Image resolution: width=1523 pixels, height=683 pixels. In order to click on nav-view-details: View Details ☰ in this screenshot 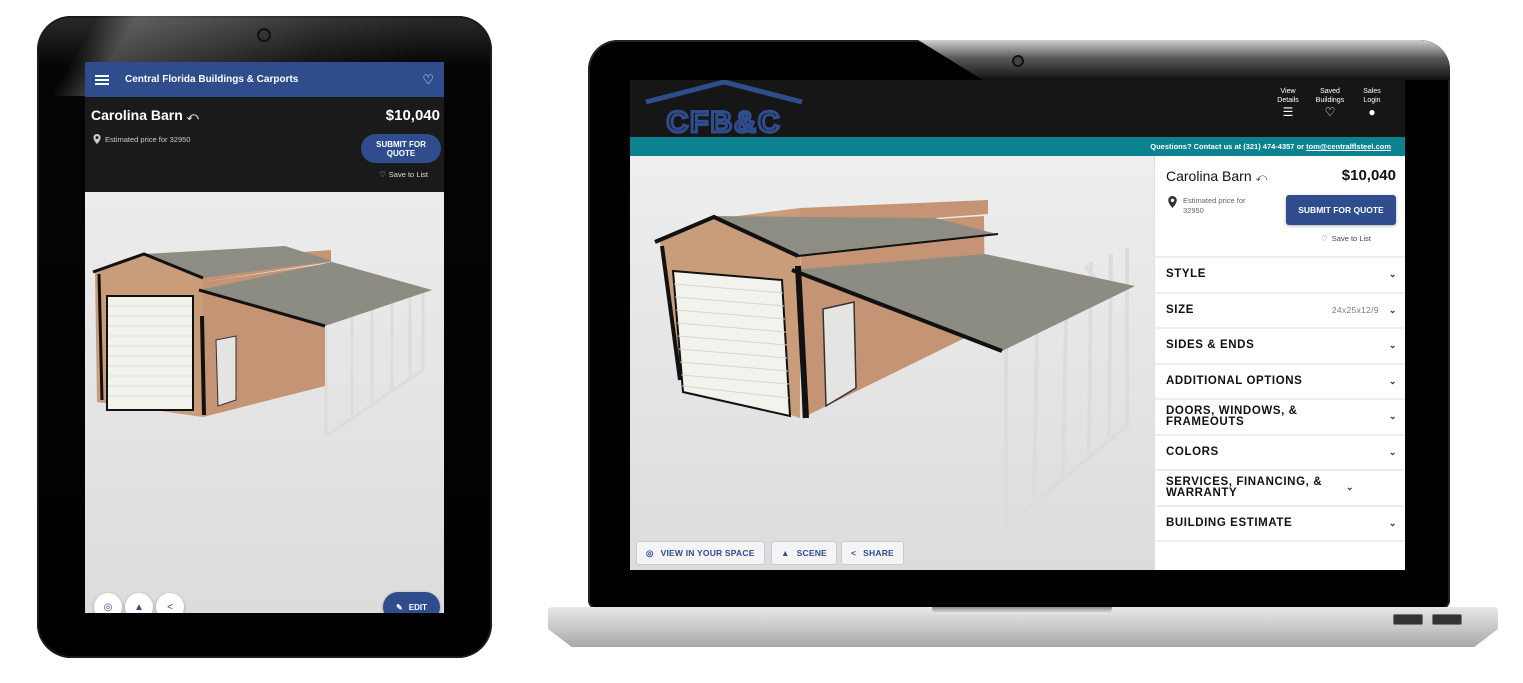, I will do `click(1288, 104)`.